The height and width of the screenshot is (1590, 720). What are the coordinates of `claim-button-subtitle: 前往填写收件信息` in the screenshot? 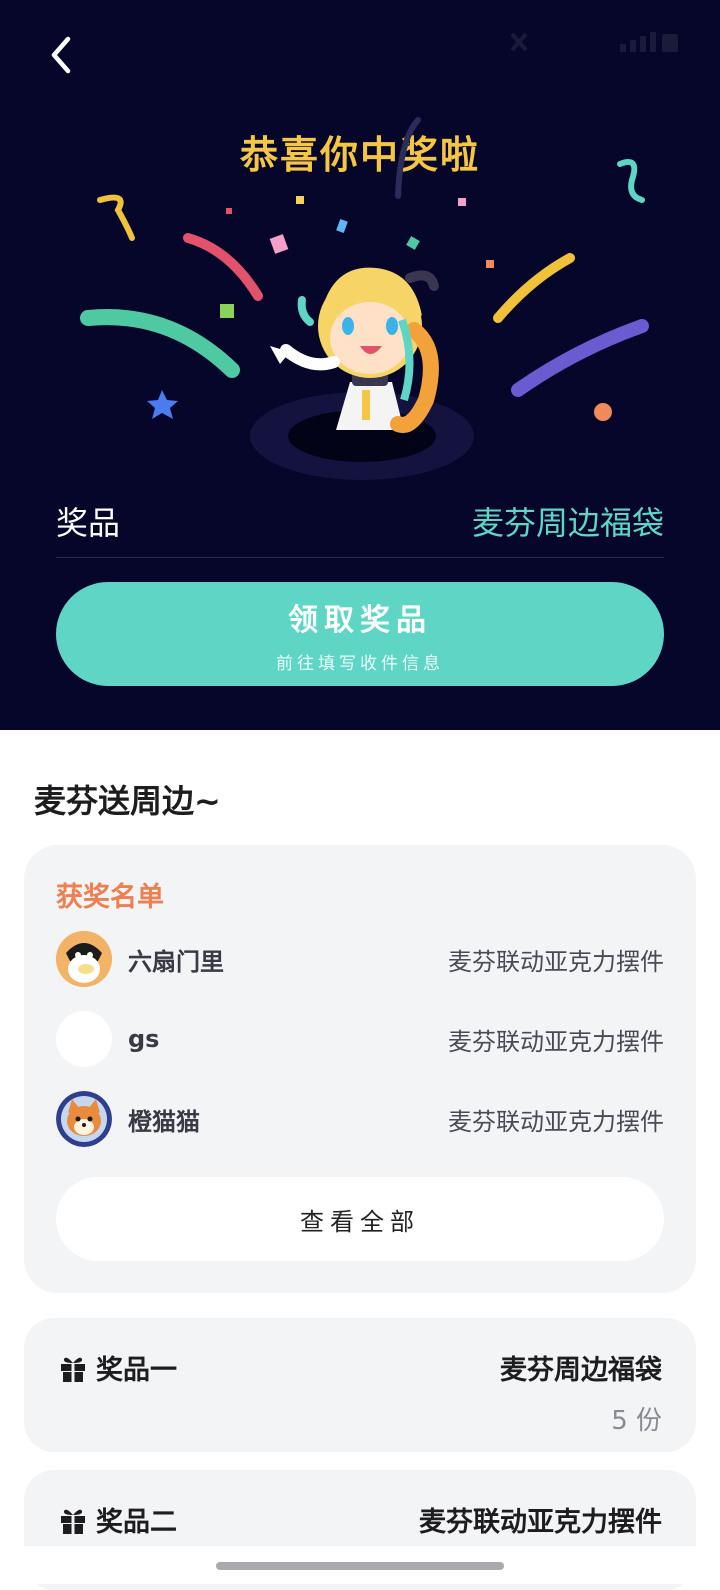 It's located at (360, 663).